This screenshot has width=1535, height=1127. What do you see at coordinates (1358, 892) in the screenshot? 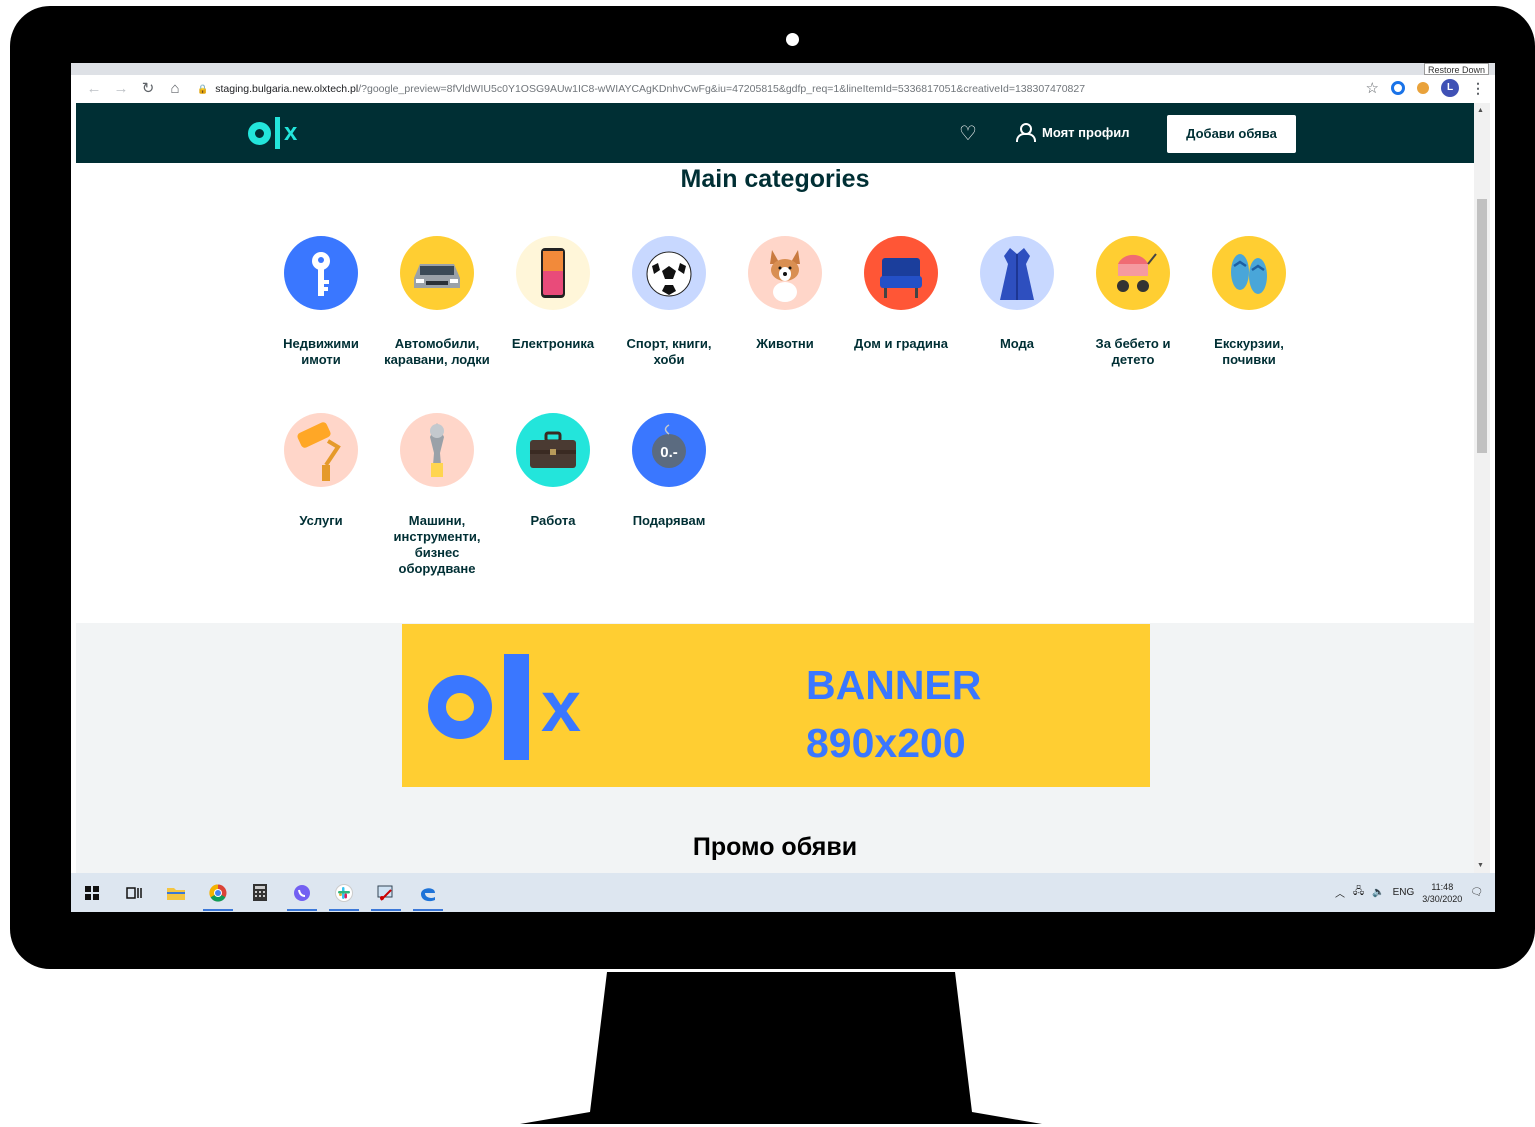
I see `network-icon: 🖧` at bounding box center [1358, 892].